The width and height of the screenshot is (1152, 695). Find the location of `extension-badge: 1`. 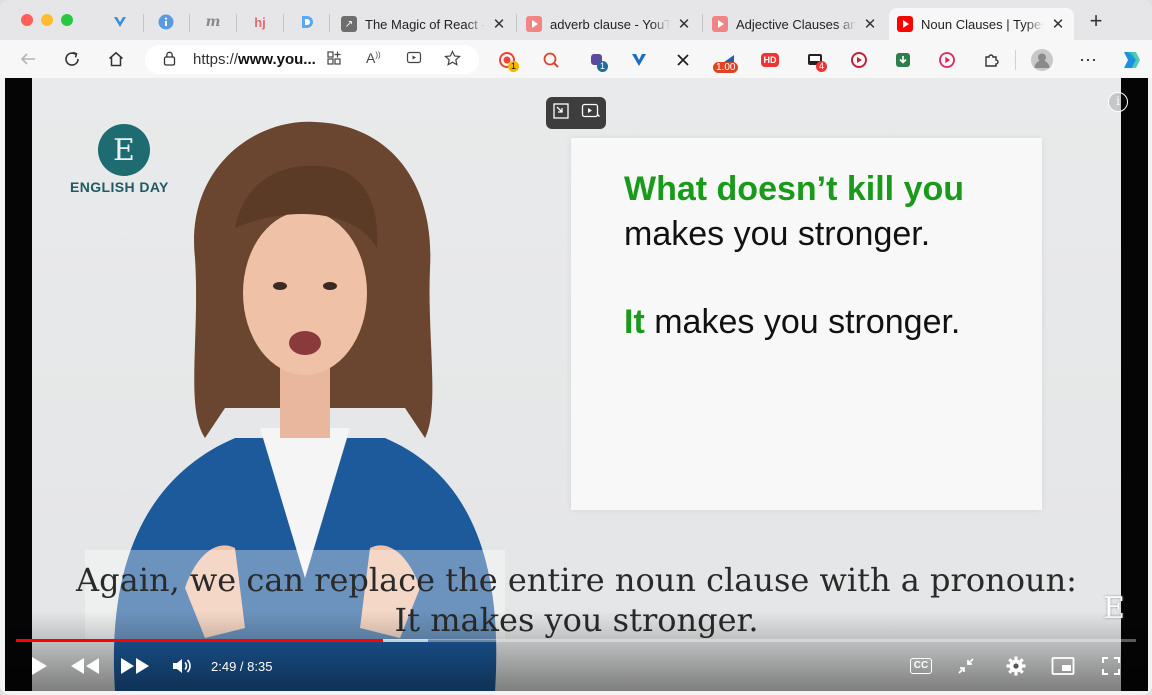

extension-badge: 1 is located at coordinates (514, 66).